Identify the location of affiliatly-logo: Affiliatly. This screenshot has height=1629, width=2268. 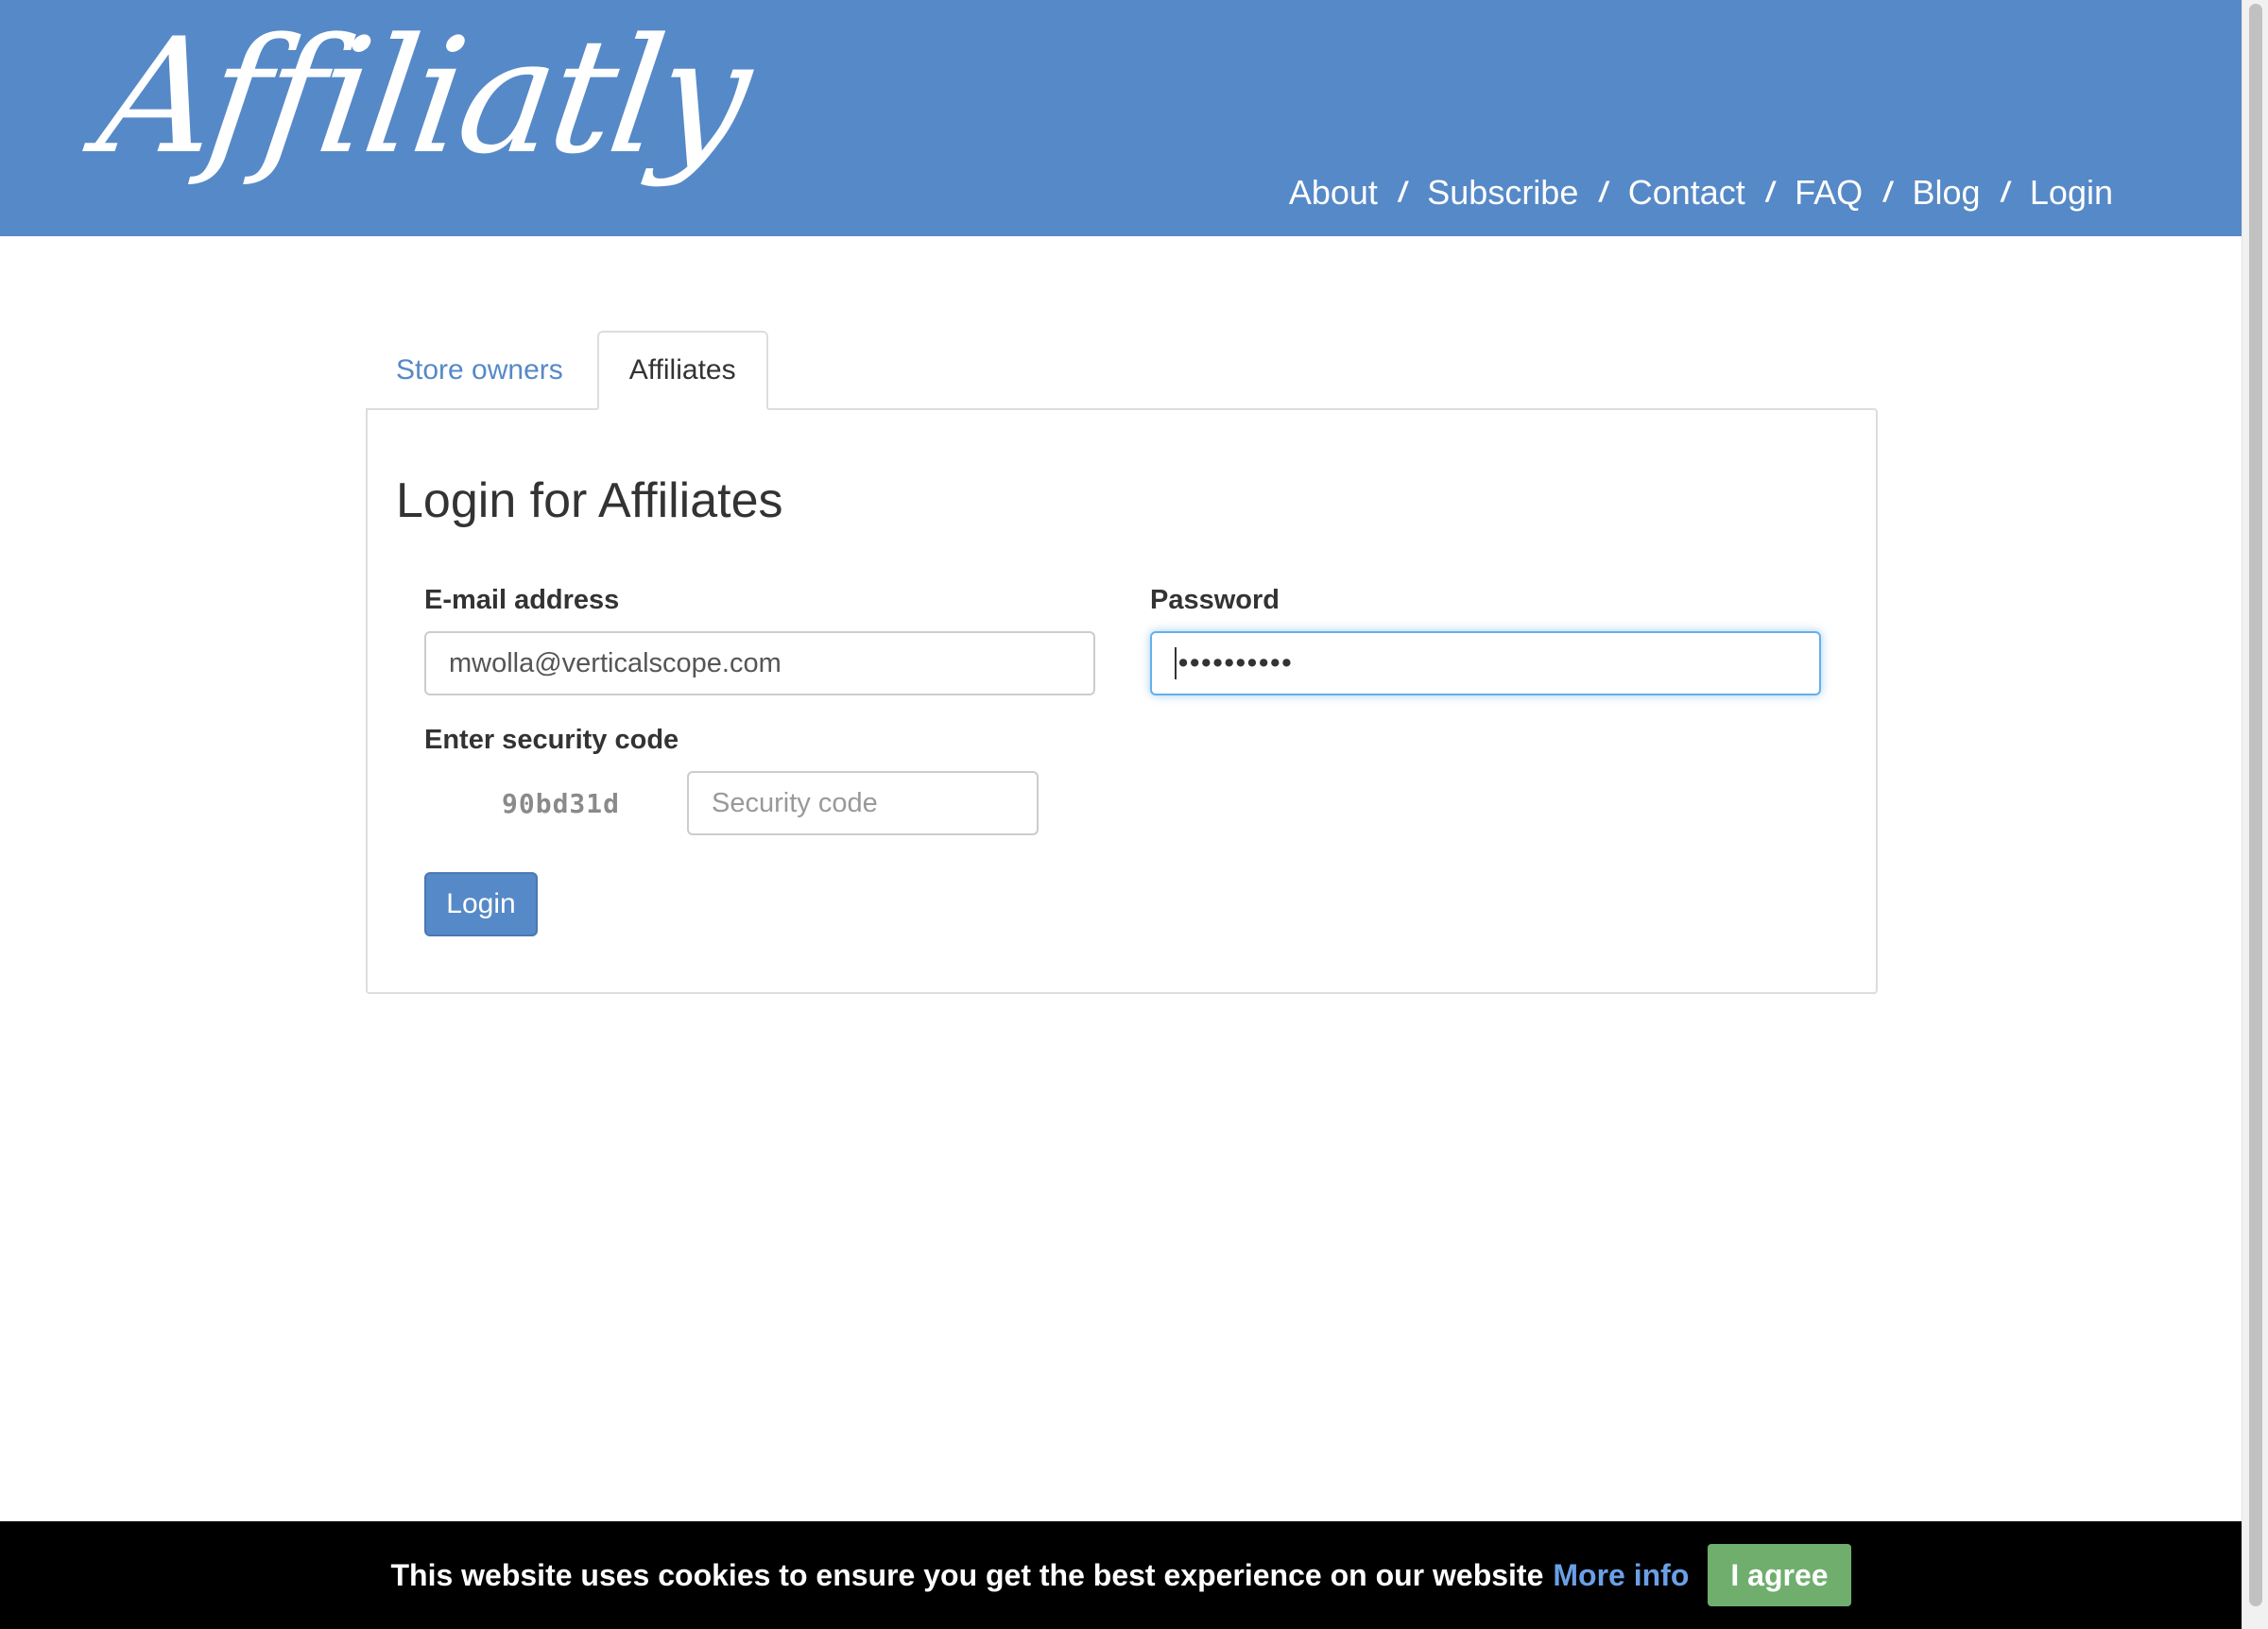
(423, 96).